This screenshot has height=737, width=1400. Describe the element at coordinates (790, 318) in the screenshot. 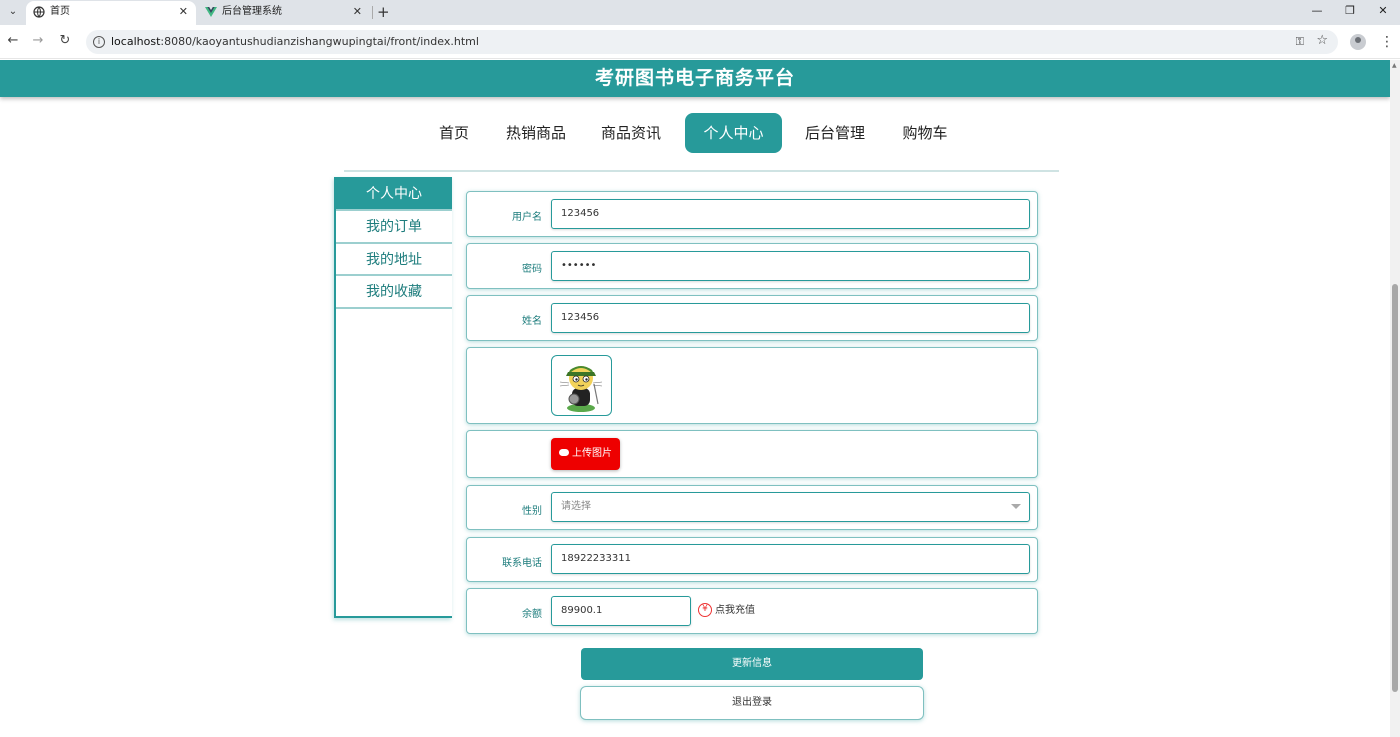

I see `name-input: 123456` at that location.